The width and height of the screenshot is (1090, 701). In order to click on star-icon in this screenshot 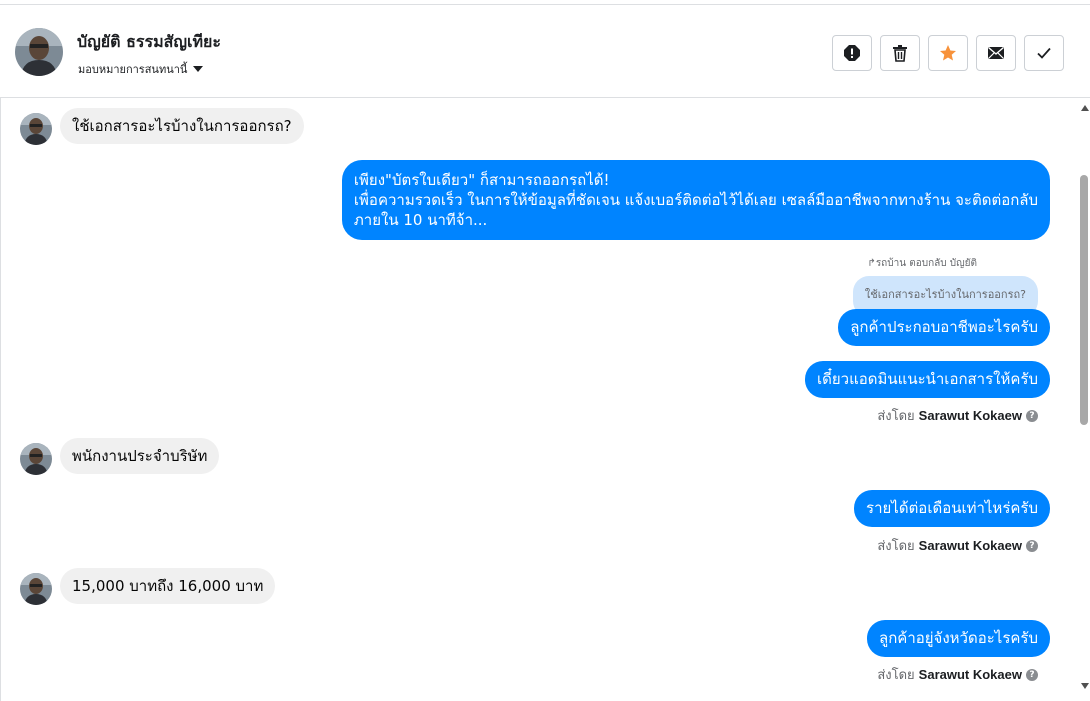, I will do `click(948, 53)`.